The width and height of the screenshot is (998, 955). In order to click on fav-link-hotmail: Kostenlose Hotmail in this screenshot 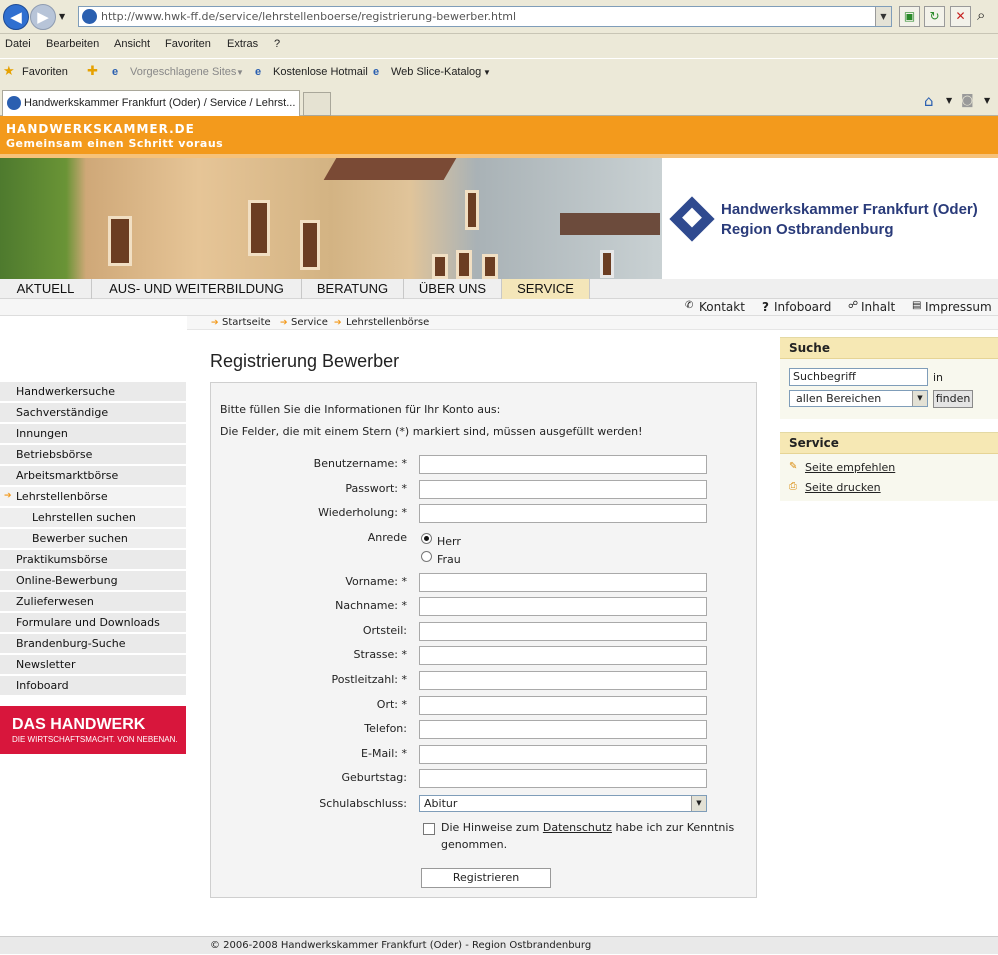, I will do `click(320, 72)`.